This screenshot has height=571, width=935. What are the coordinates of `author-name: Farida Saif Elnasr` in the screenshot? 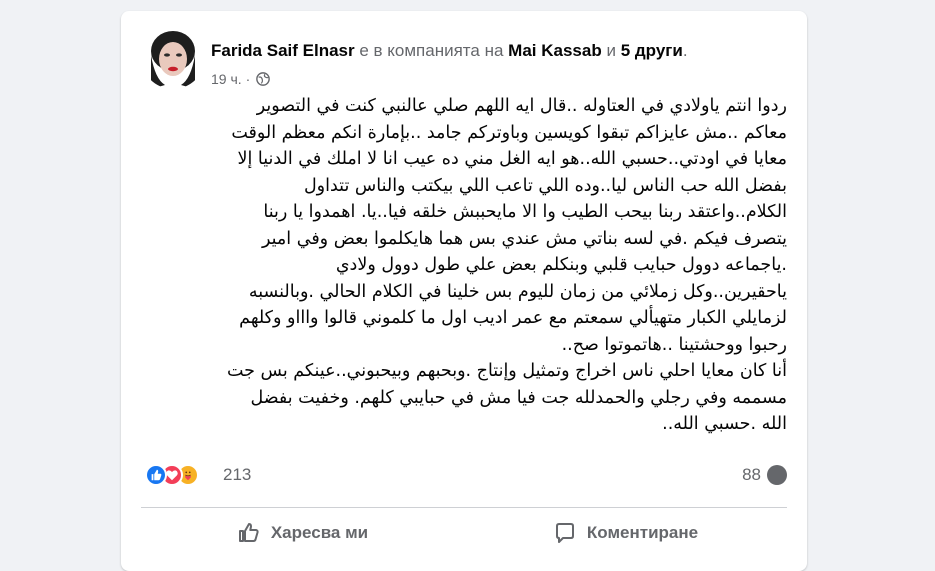 It's located at (283, 50).